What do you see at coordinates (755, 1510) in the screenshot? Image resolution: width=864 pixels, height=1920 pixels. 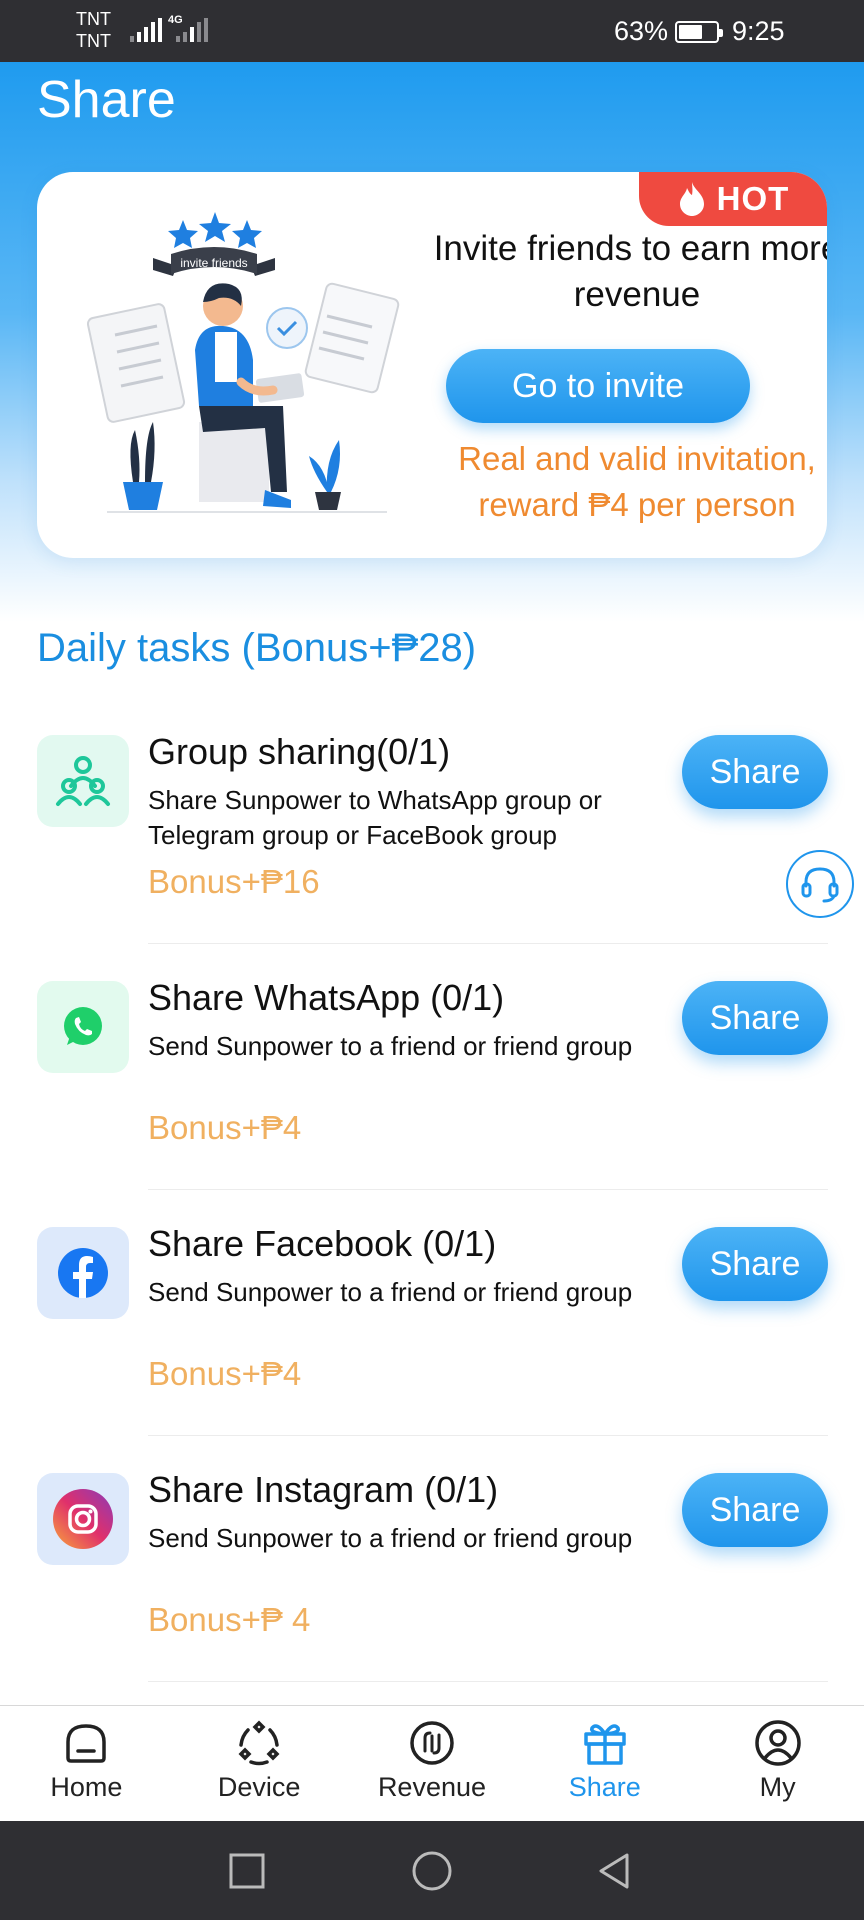 I see `share-instagram-button: Share` at bounding box center [755, 1510].